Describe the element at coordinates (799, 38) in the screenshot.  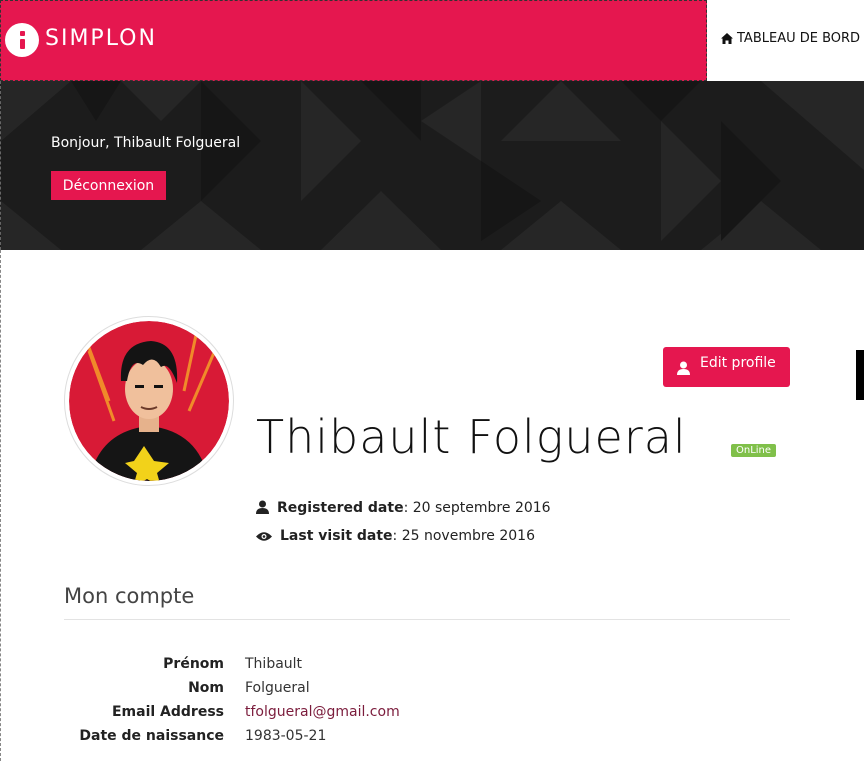
I see `nav-dashboard-label: TABLEAU DE BORD` at that location.